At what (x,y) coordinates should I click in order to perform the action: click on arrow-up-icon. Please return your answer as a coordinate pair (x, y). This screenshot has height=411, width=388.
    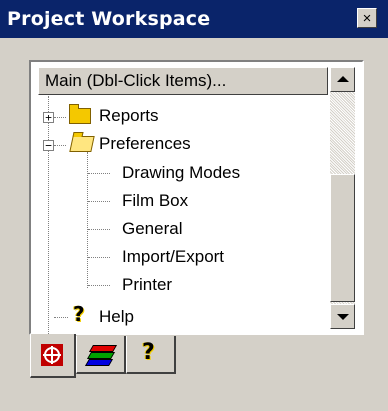
    Looking at the image, I should click on (343, 79).